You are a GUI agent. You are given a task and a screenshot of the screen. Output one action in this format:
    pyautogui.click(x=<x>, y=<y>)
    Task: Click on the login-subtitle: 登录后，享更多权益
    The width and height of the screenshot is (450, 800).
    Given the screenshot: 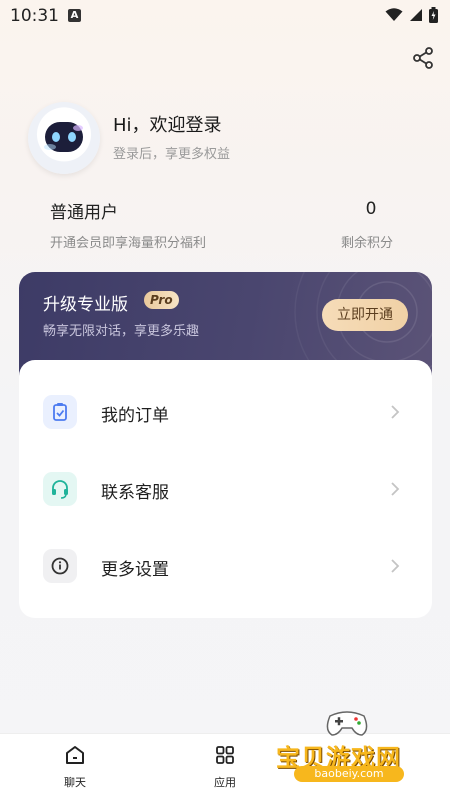 What is the action you would take?
    pyautogui.click(x=172, y=154)
    